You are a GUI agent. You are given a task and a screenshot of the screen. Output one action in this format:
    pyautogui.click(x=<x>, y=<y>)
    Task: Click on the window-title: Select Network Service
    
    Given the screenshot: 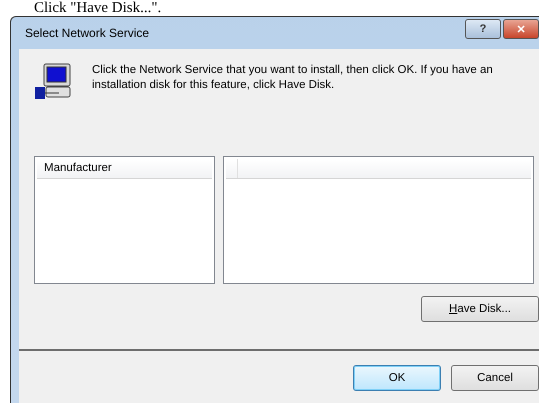 What is the action you would take?
    pyautogui.click(x=87, y=33)
    